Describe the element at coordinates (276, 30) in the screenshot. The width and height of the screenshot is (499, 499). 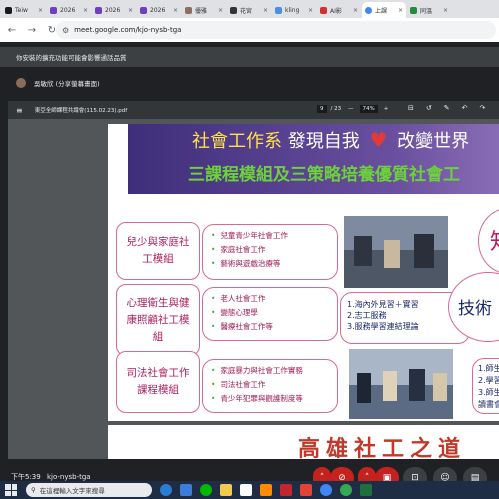
I see `address-bar: ⚙ meet.google.com/kjo-nysb-tga` at that location.